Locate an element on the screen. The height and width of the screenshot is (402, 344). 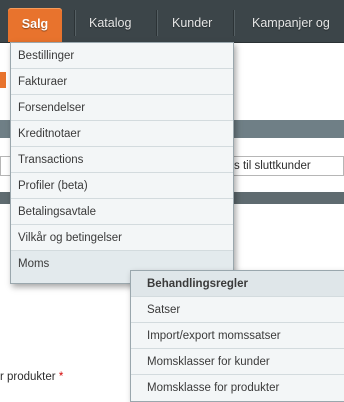
menu-item-betalingsavtale: Betalingsavtale is located at coordinates (122, 212).